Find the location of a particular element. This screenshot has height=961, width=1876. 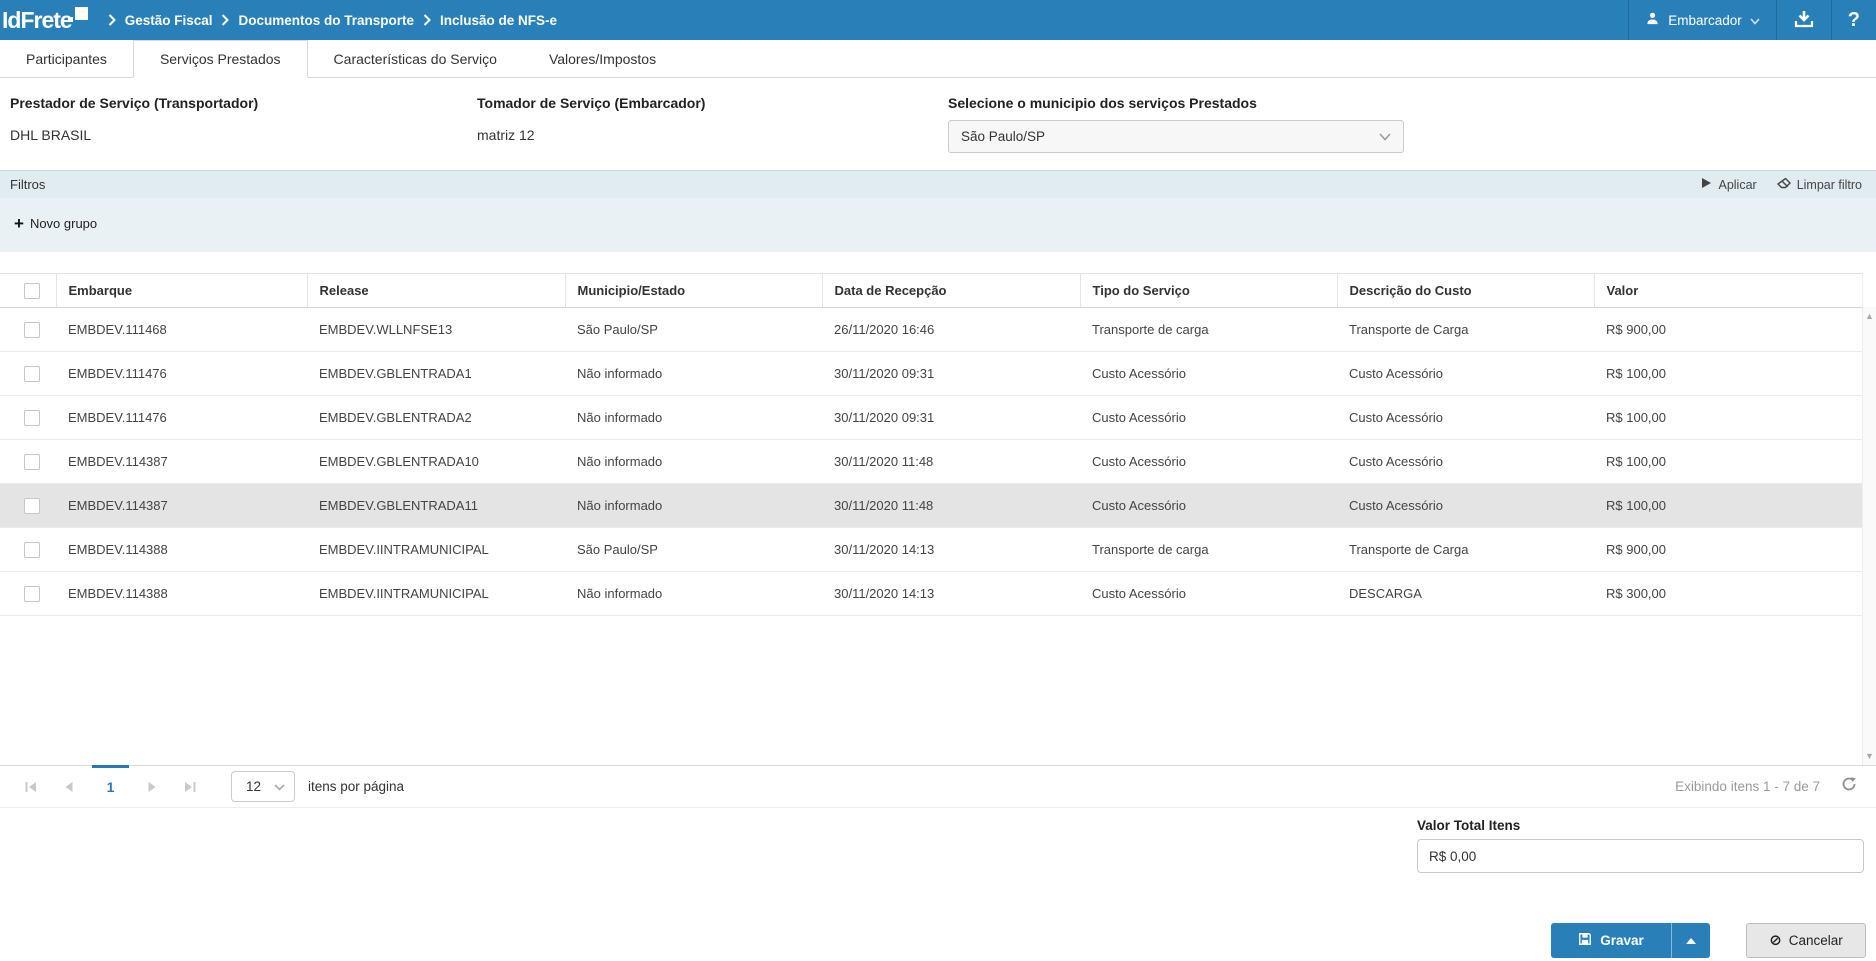

filters-title: Filtros is located at coordinates (28, 184).